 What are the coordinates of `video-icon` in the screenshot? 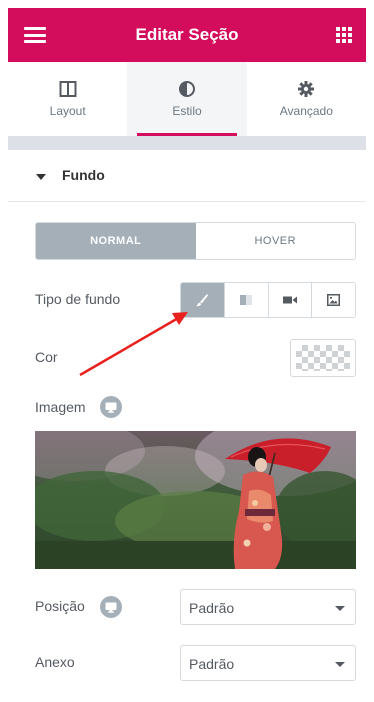 It's located at (289, 300).